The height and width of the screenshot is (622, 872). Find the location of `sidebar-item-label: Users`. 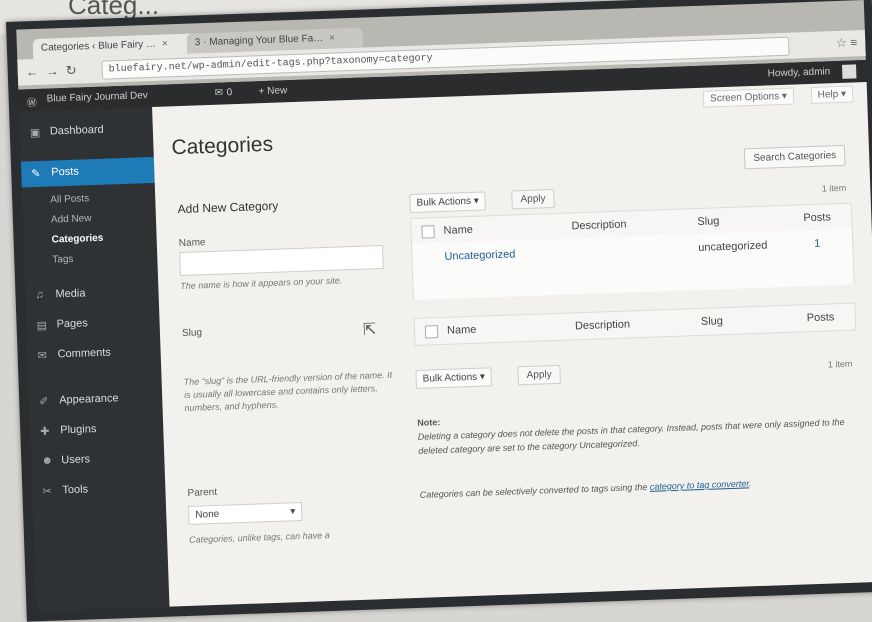

sidebar-item-label: Users is located at coordinates (76, 460).